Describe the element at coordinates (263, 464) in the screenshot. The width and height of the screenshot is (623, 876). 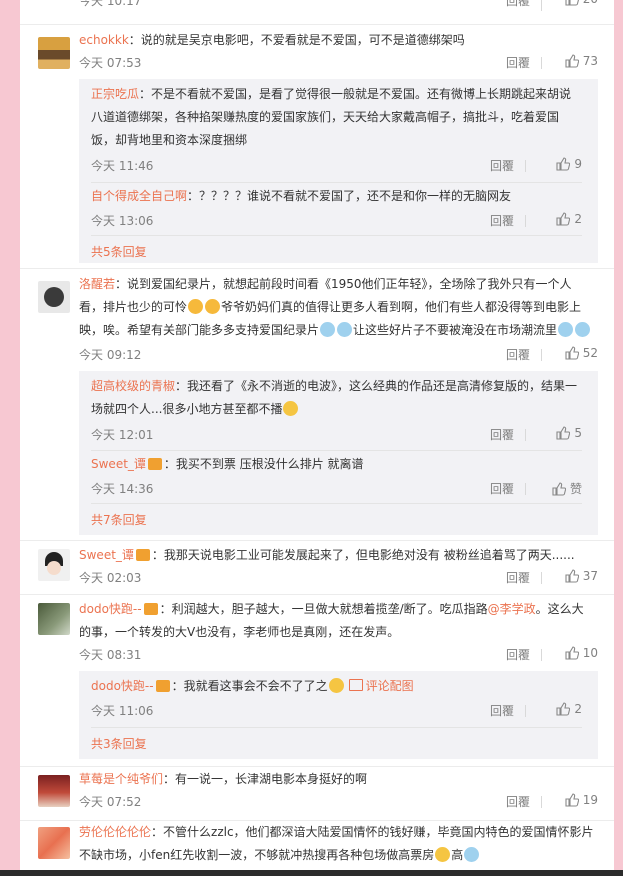
I see `reply-text: ：我买不到票 压根没什么排片 就离谱` at that location.